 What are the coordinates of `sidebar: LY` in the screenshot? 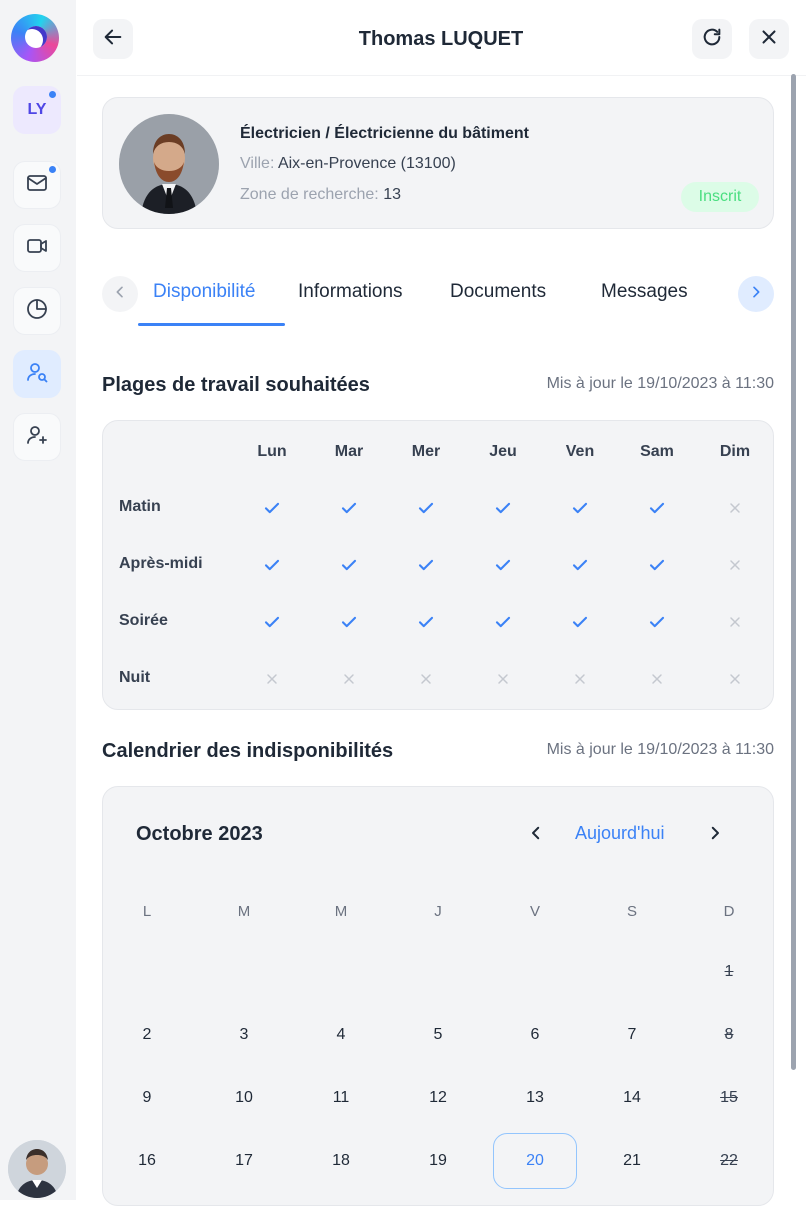 It's located at (38, 600).